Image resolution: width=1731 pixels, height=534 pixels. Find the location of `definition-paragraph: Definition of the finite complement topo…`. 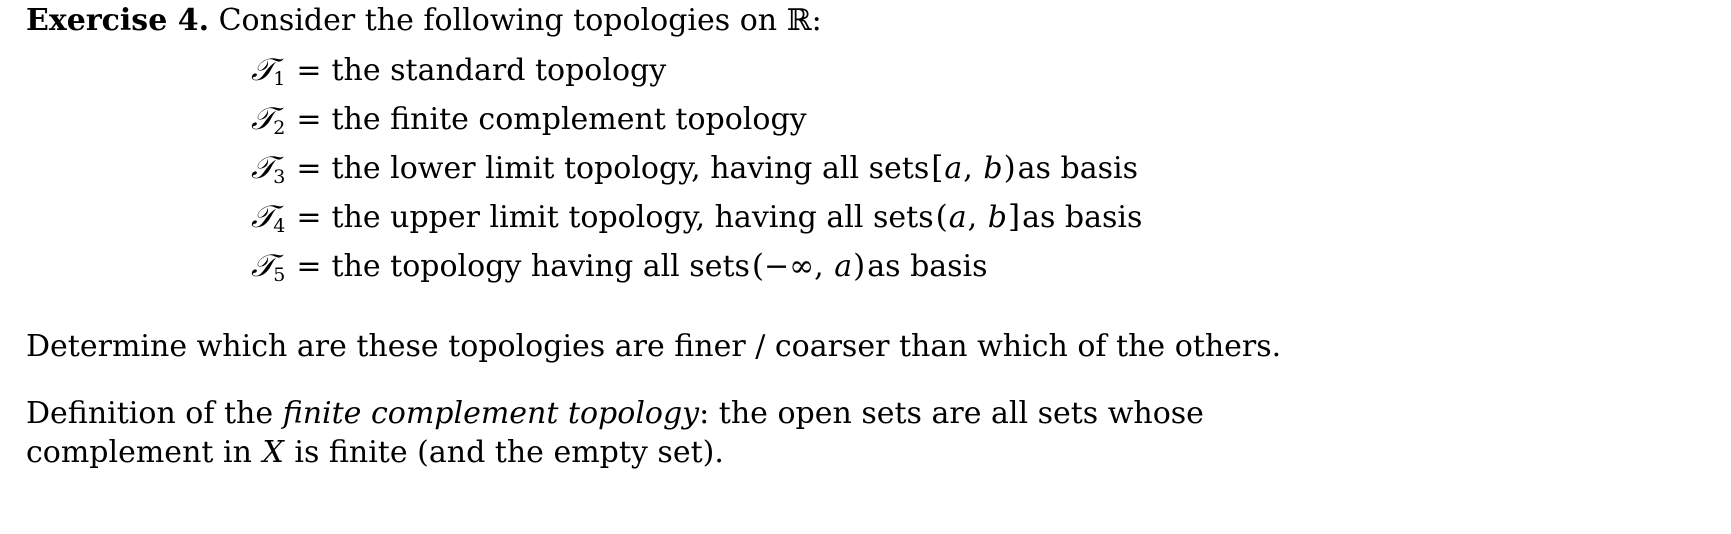

definition-paragraph: Definition of the finite complement topo… is located at coordinates (671, 433).